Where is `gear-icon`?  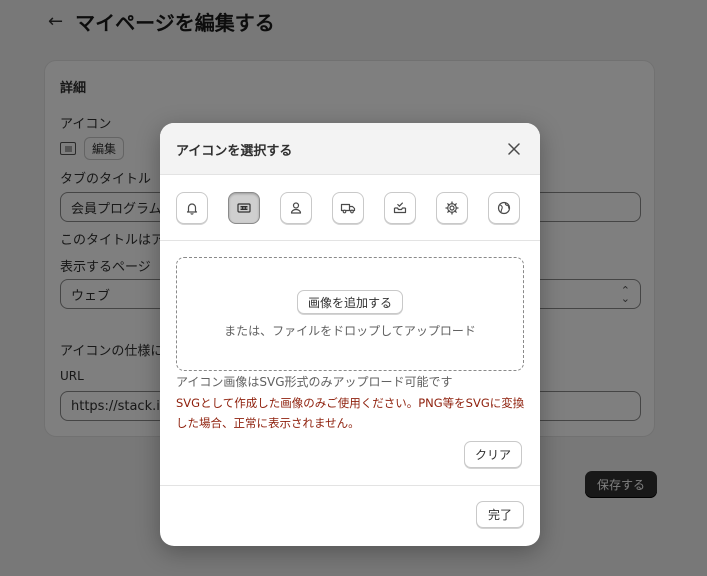
gear-icon is located at coordinates (452, 208).